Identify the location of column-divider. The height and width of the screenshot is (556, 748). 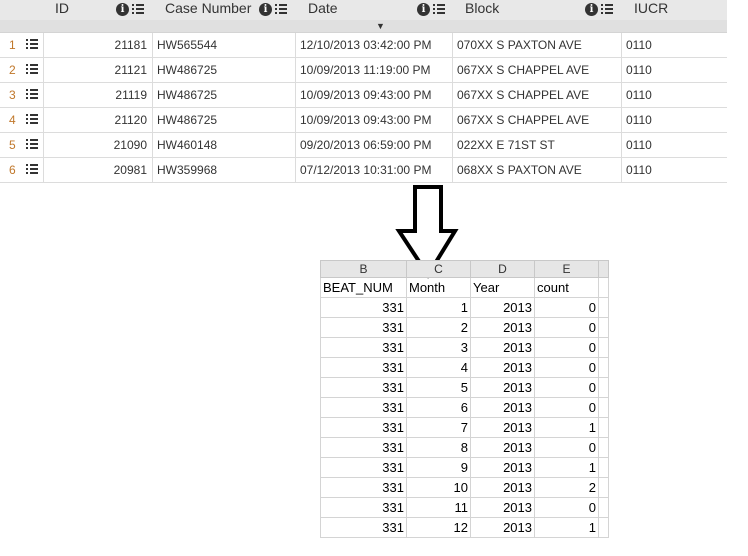
(452, 120).